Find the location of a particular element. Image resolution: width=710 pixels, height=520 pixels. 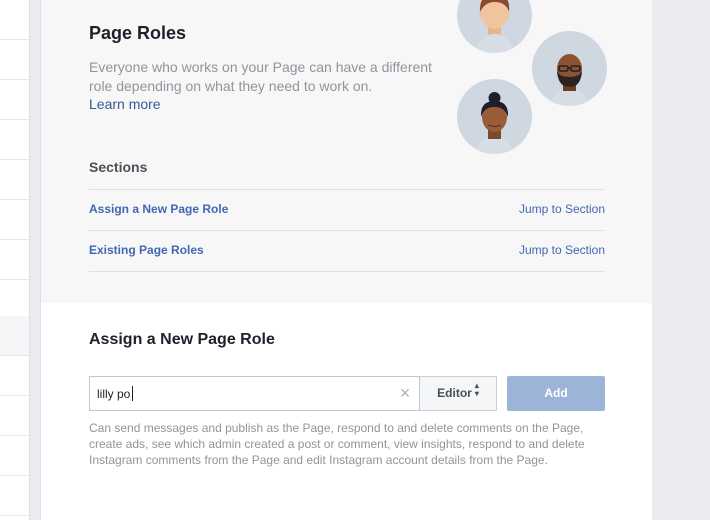

close-icon: × is located at coordinates (405, 393).